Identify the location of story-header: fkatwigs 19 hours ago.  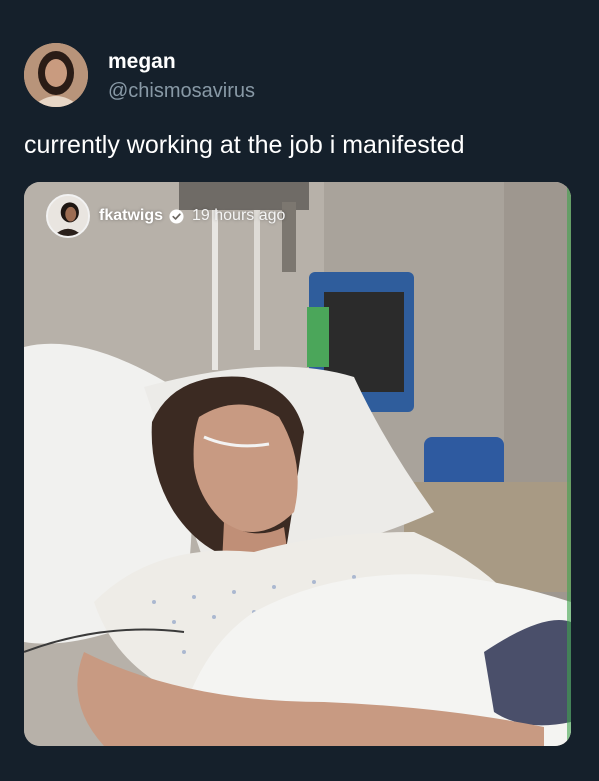
(165, 216).